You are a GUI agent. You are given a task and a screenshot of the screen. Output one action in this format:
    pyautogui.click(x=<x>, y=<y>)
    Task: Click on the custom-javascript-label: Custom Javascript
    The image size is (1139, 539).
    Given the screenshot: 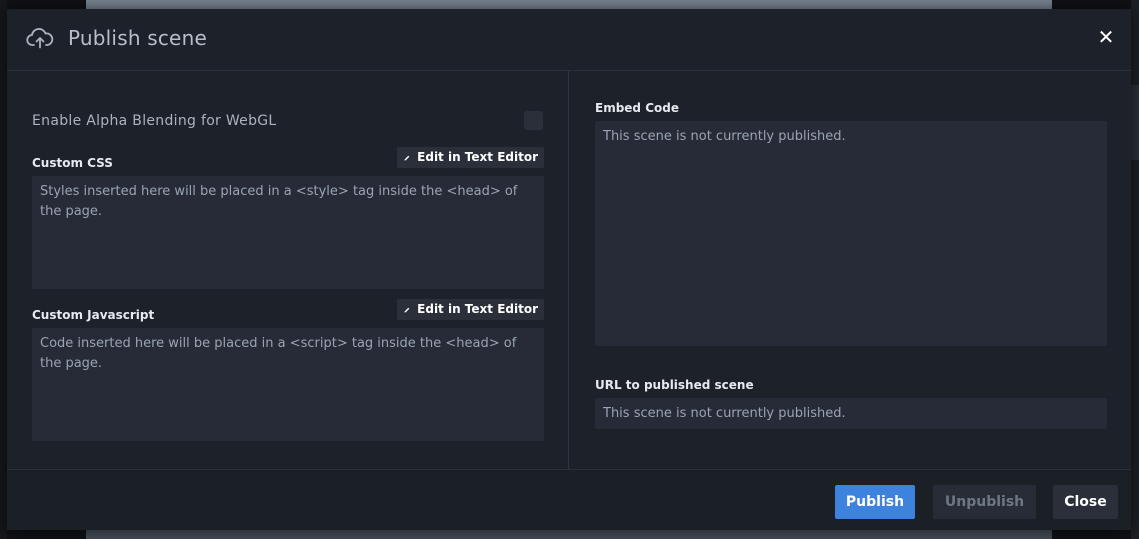 What is the action you would take?
    pyautogui.click(x=93, y=315)
    